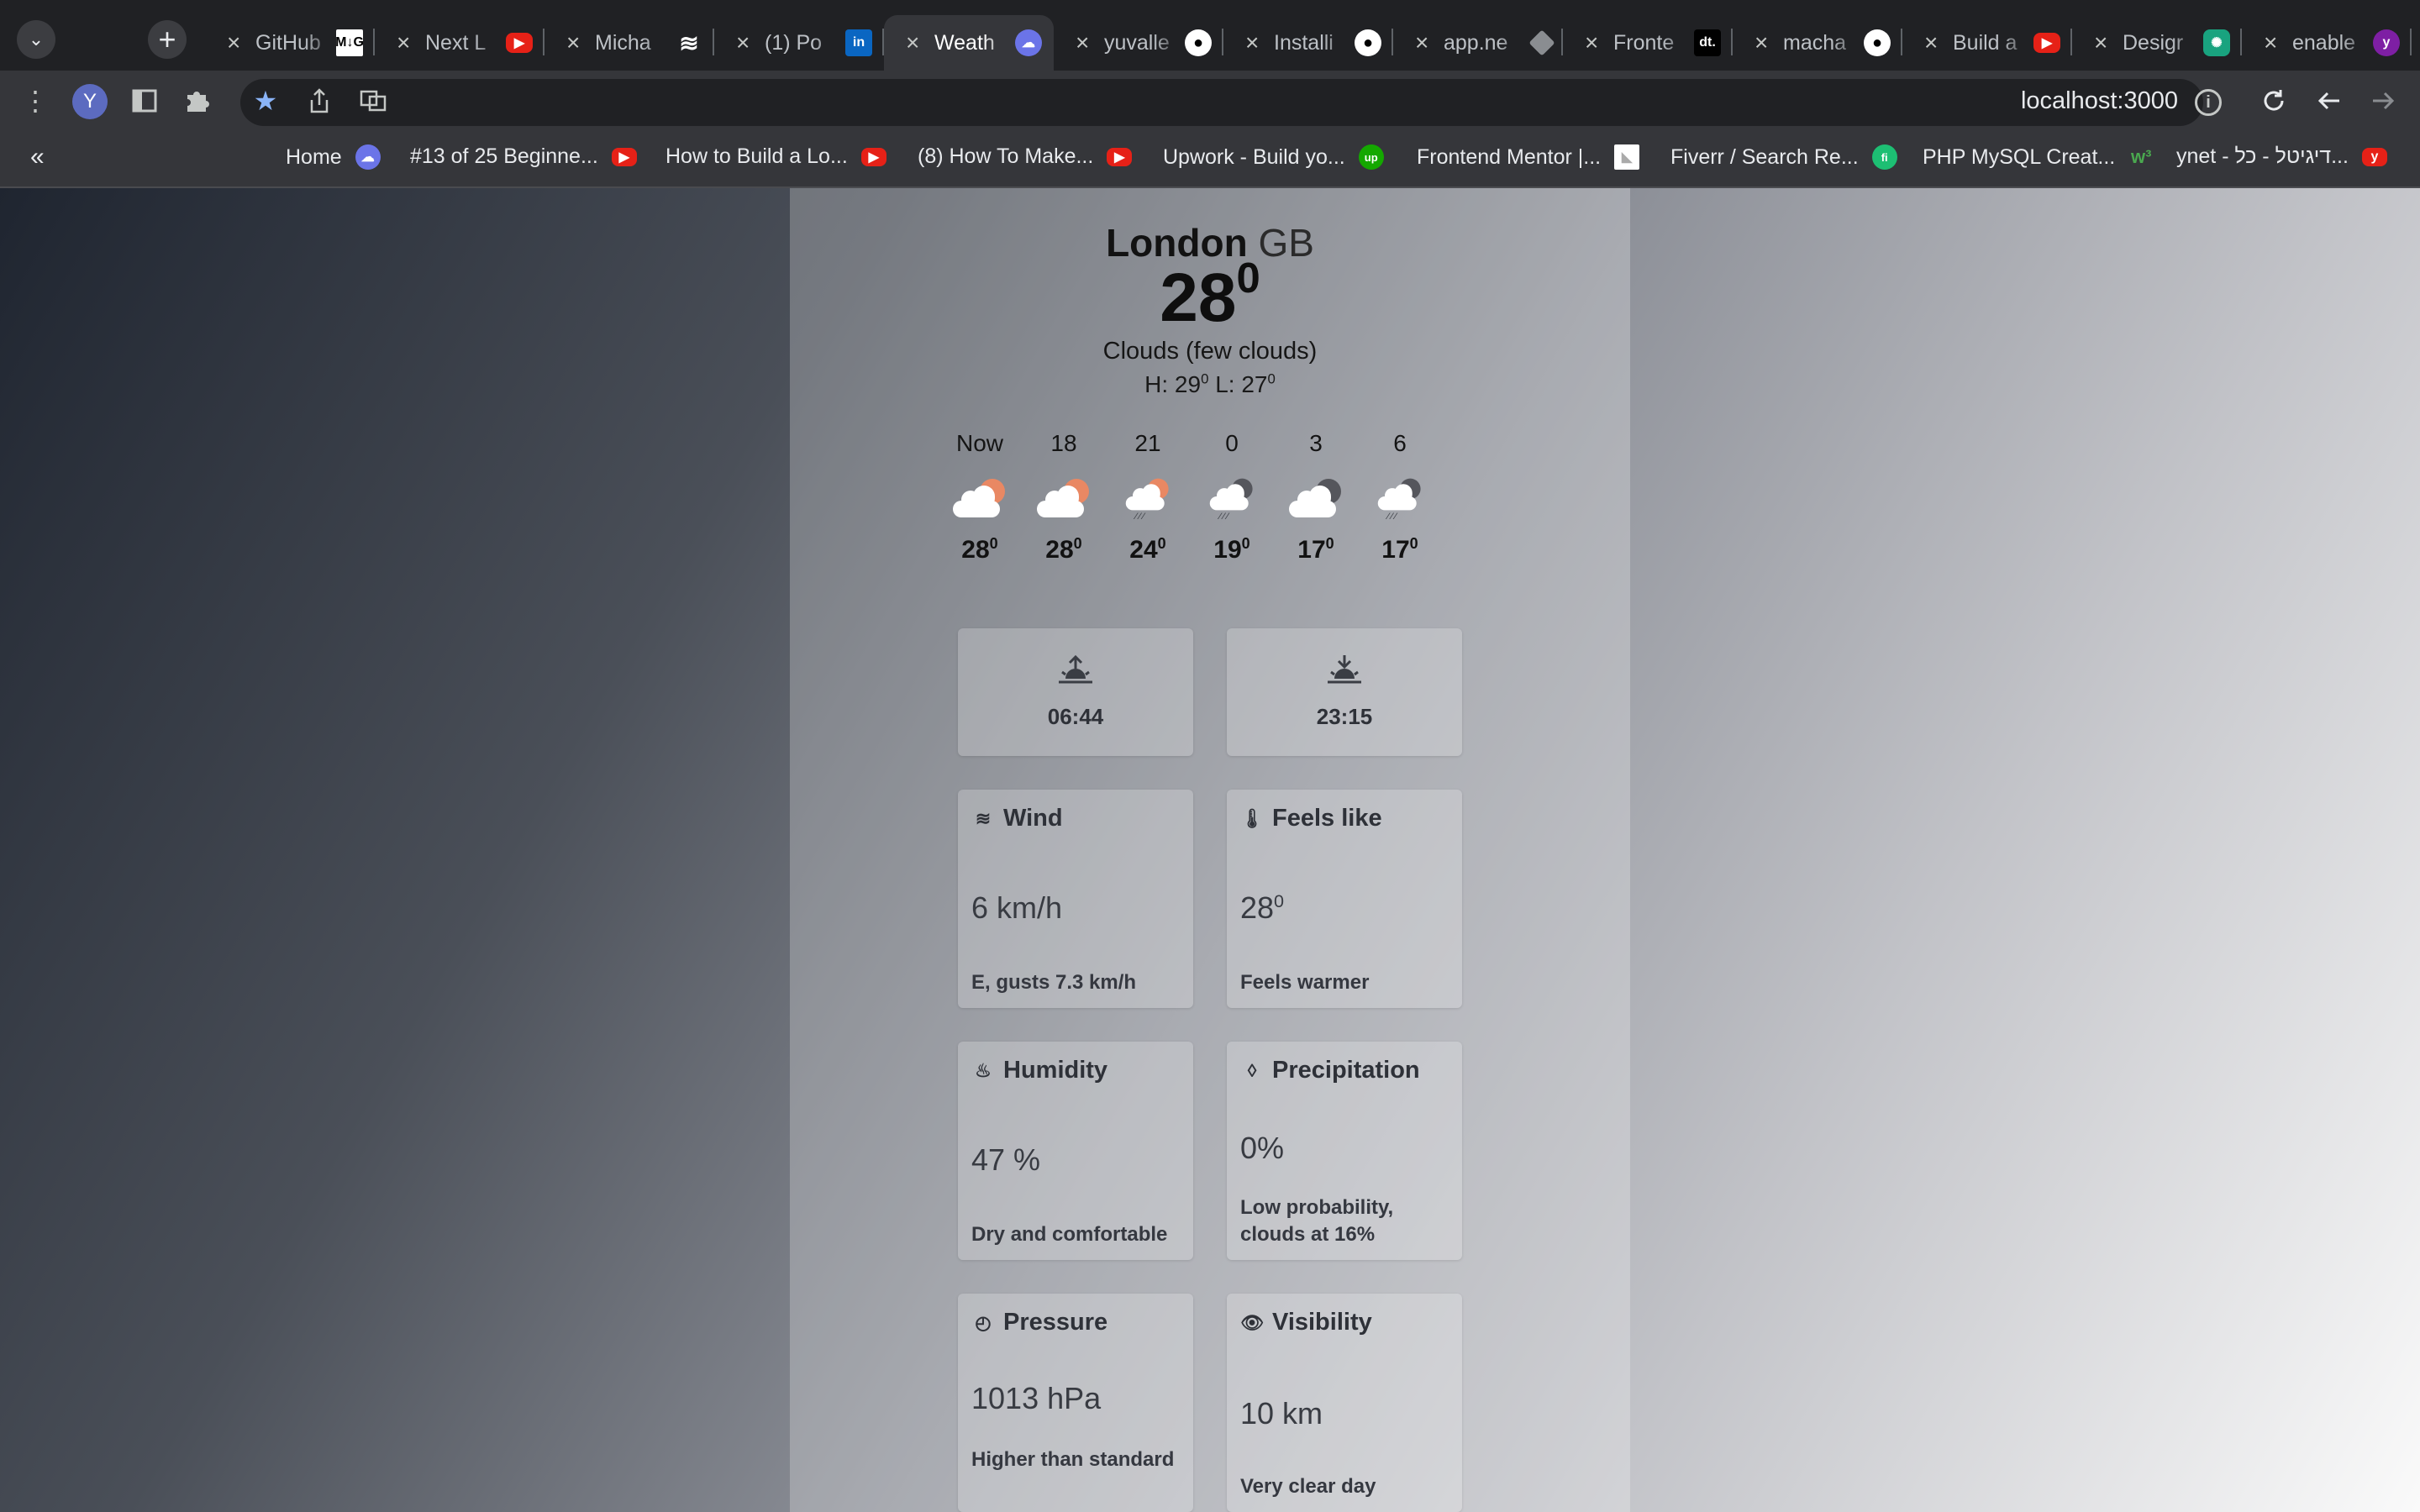 The height and width of the screenshot is (1512, 2420). What do you see at coordinates (2216, 42) in the screenshot?
I see `chatgpt-icon: ✺` at bounding box center [2216, 42].